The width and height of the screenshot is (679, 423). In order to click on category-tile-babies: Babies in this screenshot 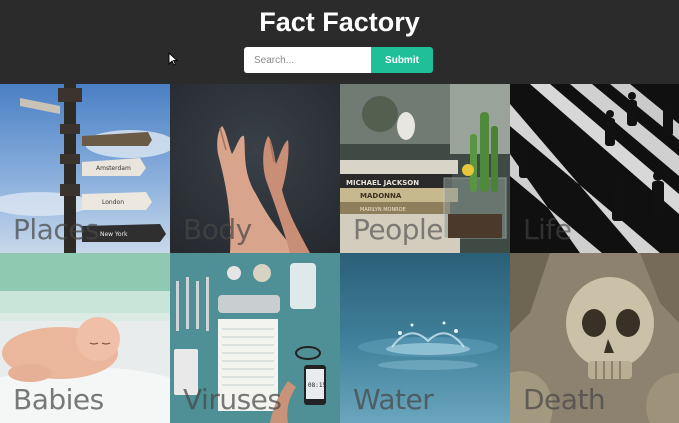, I will do `click(85, 338)`.